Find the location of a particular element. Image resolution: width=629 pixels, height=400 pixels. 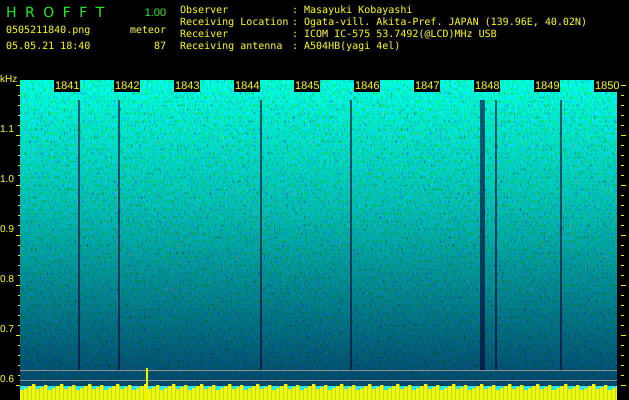

date-time: 05.05.21 18:40 is located at coordinates (49, 46).